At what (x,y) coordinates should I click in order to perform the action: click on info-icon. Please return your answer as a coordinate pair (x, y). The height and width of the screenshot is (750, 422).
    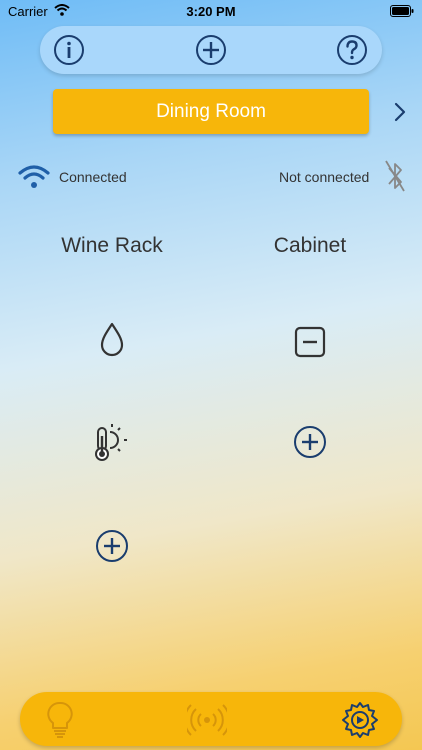
    Looking at the image, I should click on (69, 50).